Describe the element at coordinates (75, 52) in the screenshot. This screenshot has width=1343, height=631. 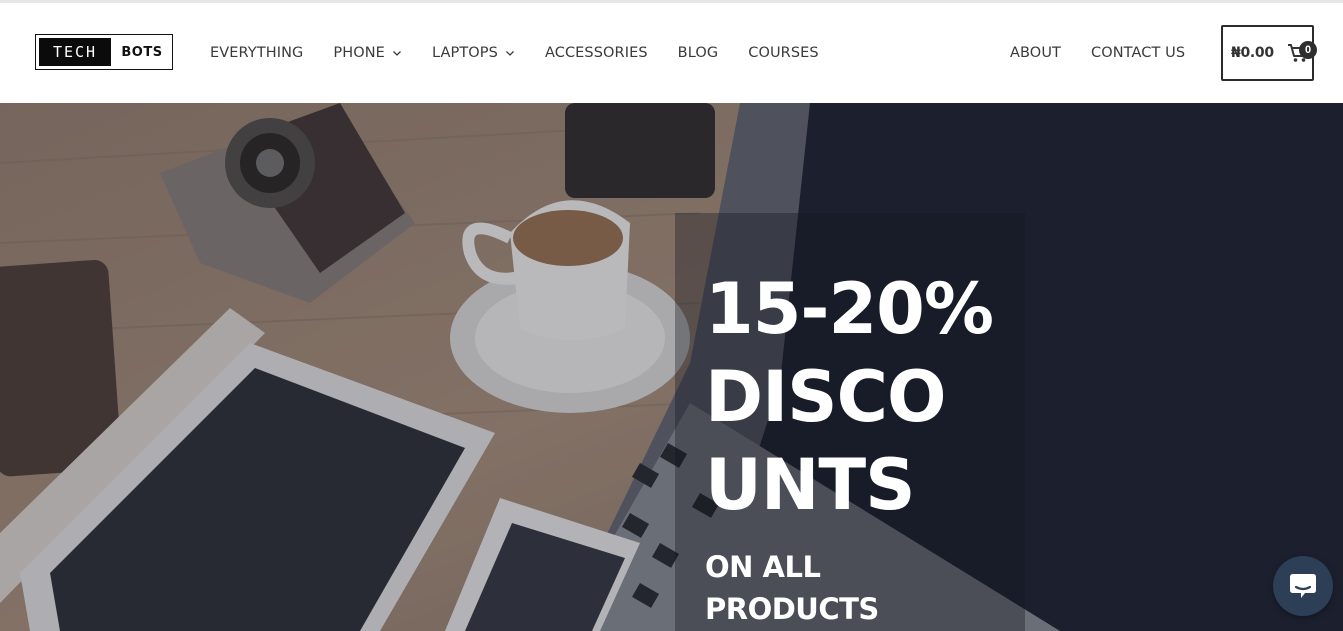
I see `logo-text-left: TECH` at that location.